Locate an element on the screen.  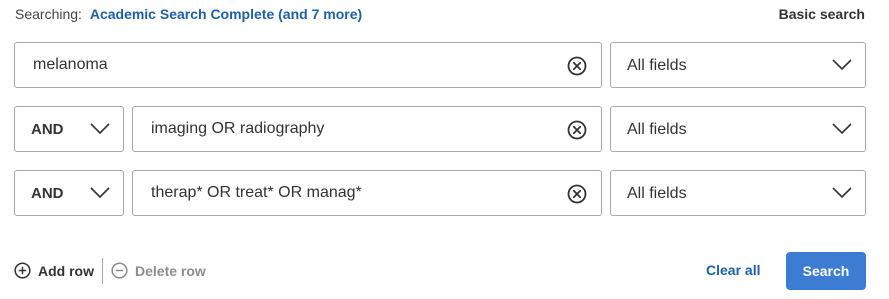
clear-all-link: Clear all is located at coordinates (733, 270).